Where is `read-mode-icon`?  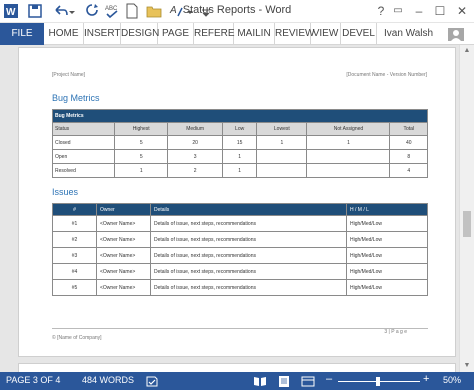 read-mode-icon is located at coordinates (260, 381).